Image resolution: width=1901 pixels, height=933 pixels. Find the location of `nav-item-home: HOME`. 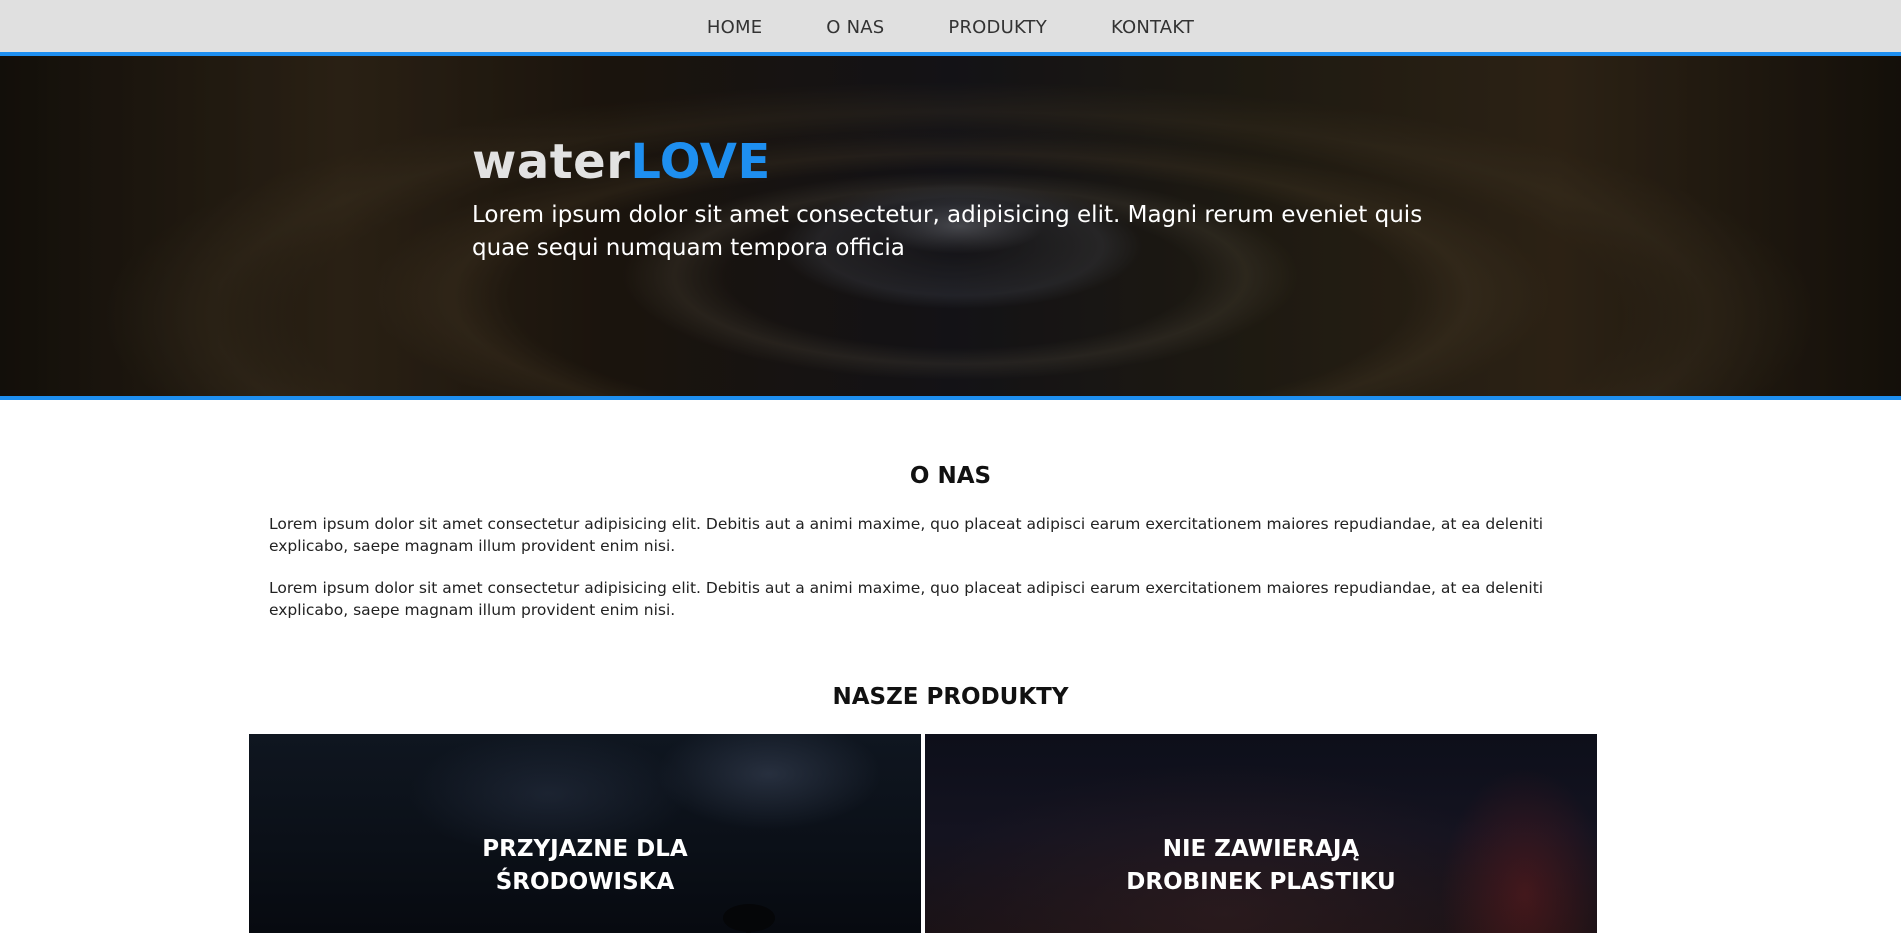

nav-item-home: HOME is located at coordinates (734, 27).